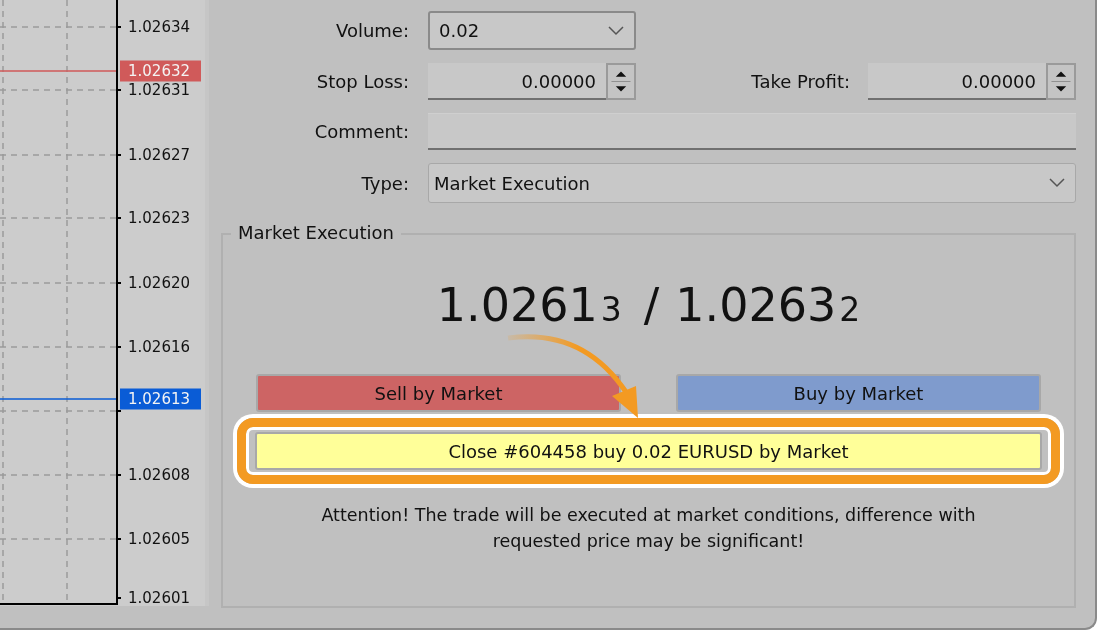  Describe the element at coordinates (858, 393) in the screenshot. I see `buy-button: Buy by Market` at that location.